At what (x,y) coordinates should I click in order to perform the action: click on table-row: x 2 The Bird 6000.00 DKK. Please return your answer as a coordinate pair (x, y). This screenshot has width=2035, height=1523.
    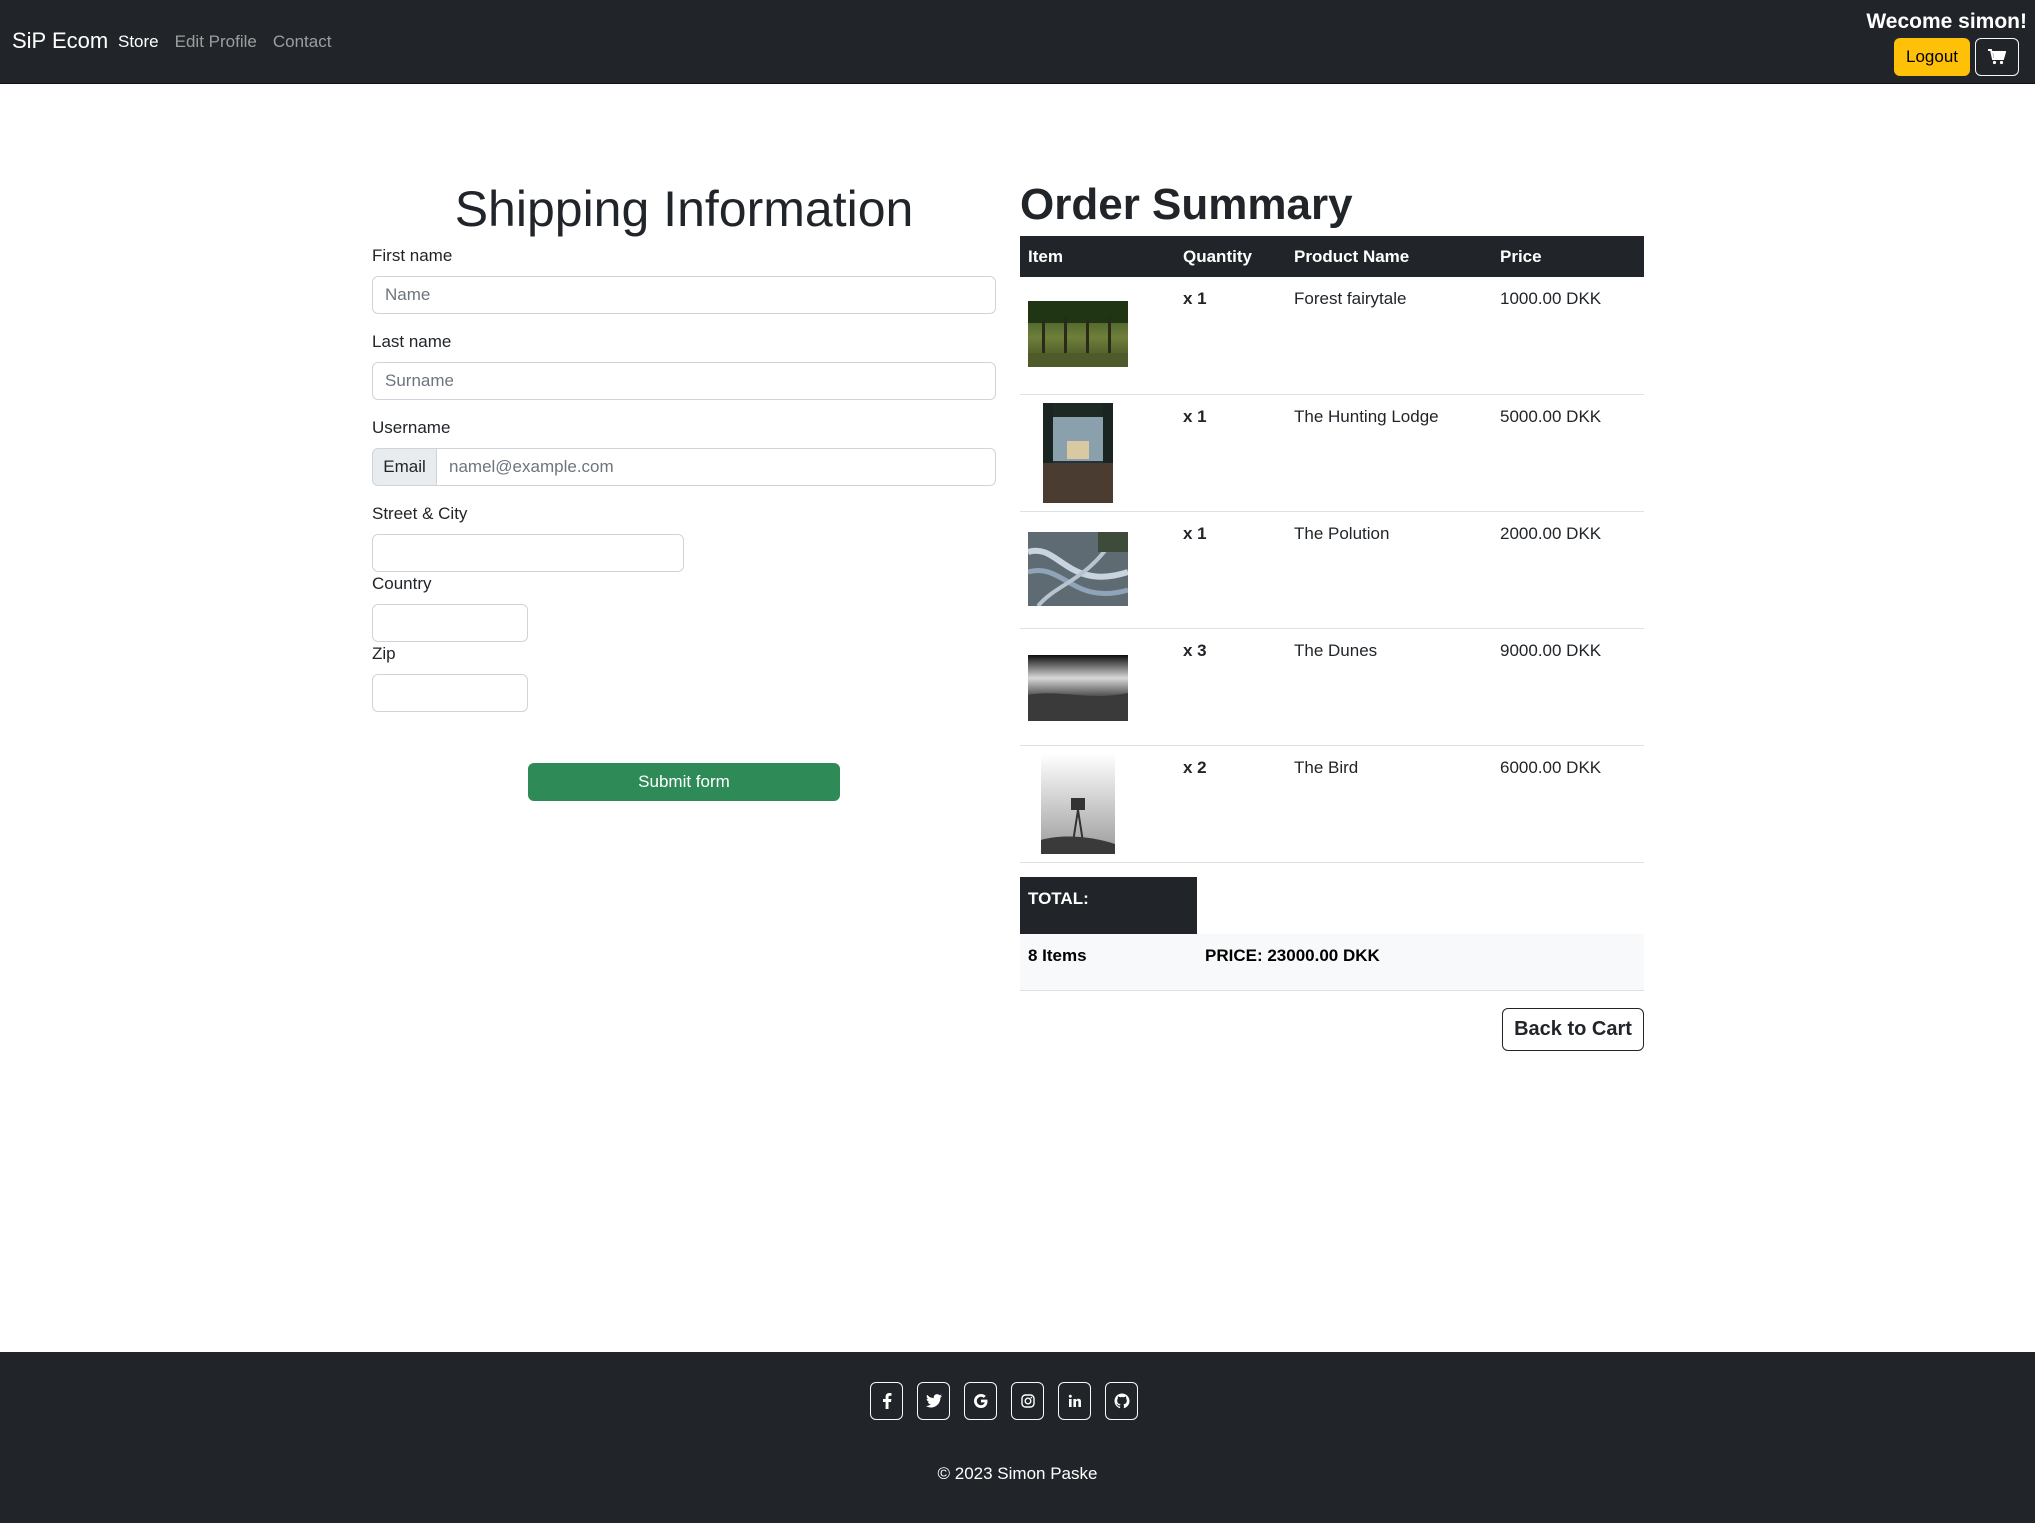
    Looking at the image, I should click on (1332, 804).